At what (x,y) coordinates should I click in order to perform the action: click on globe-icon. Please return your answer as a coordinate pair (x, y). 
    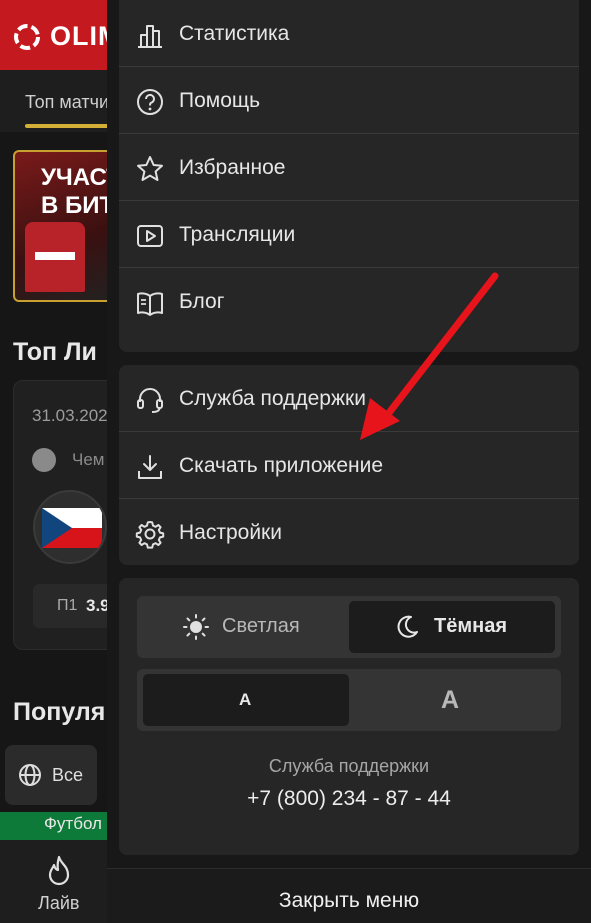
    Looking at the image, I should click on (30, 775).